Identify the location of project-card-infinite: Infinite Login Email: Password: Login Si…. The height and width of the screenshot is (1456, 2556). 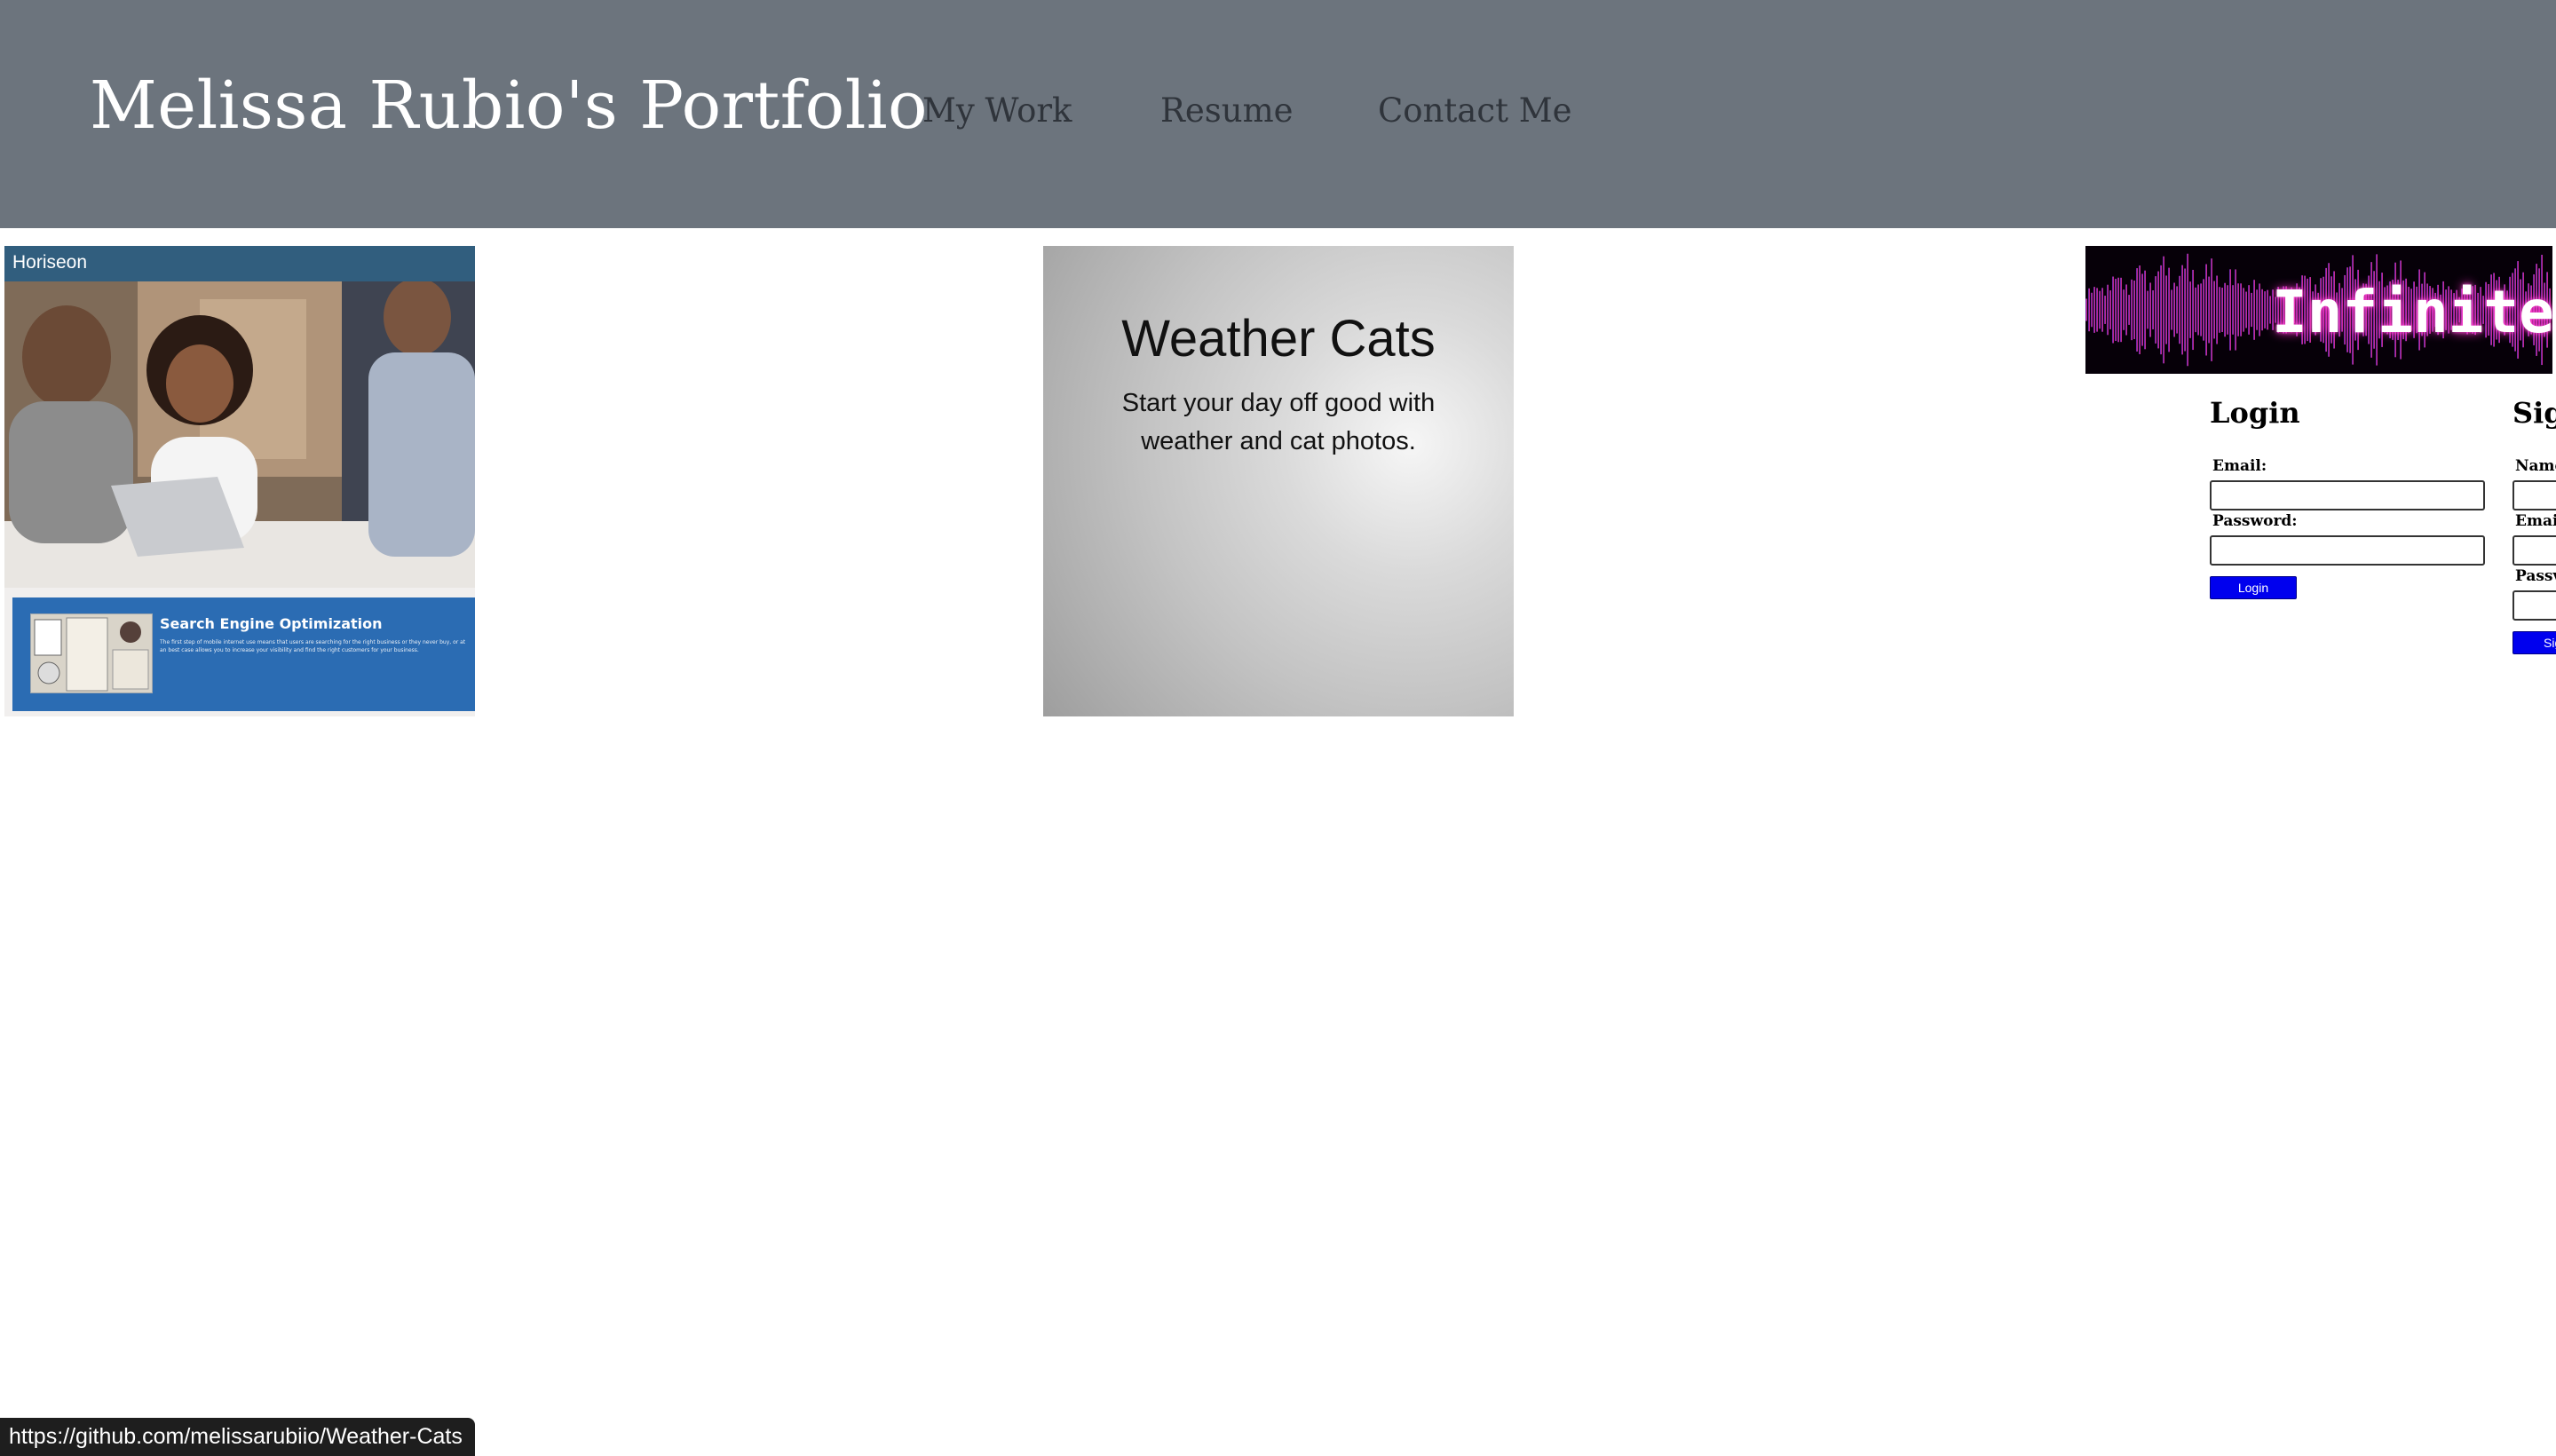
(2321, 481).